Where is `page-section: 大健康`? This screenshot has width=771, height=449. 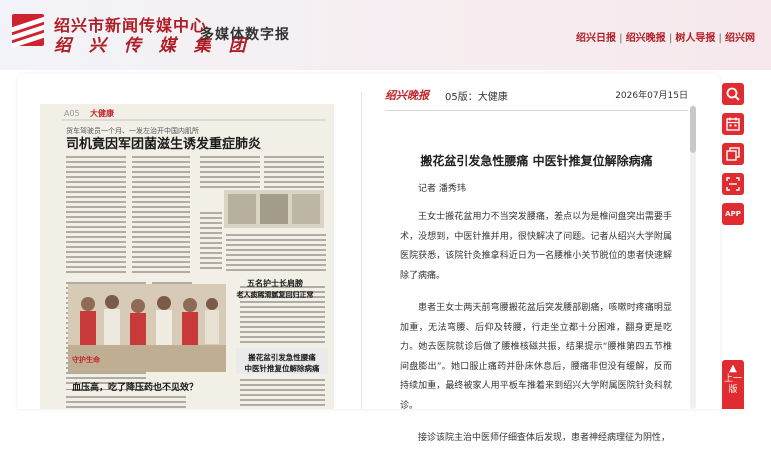
page-section: 大健康 is located at coordinates (102, 113).